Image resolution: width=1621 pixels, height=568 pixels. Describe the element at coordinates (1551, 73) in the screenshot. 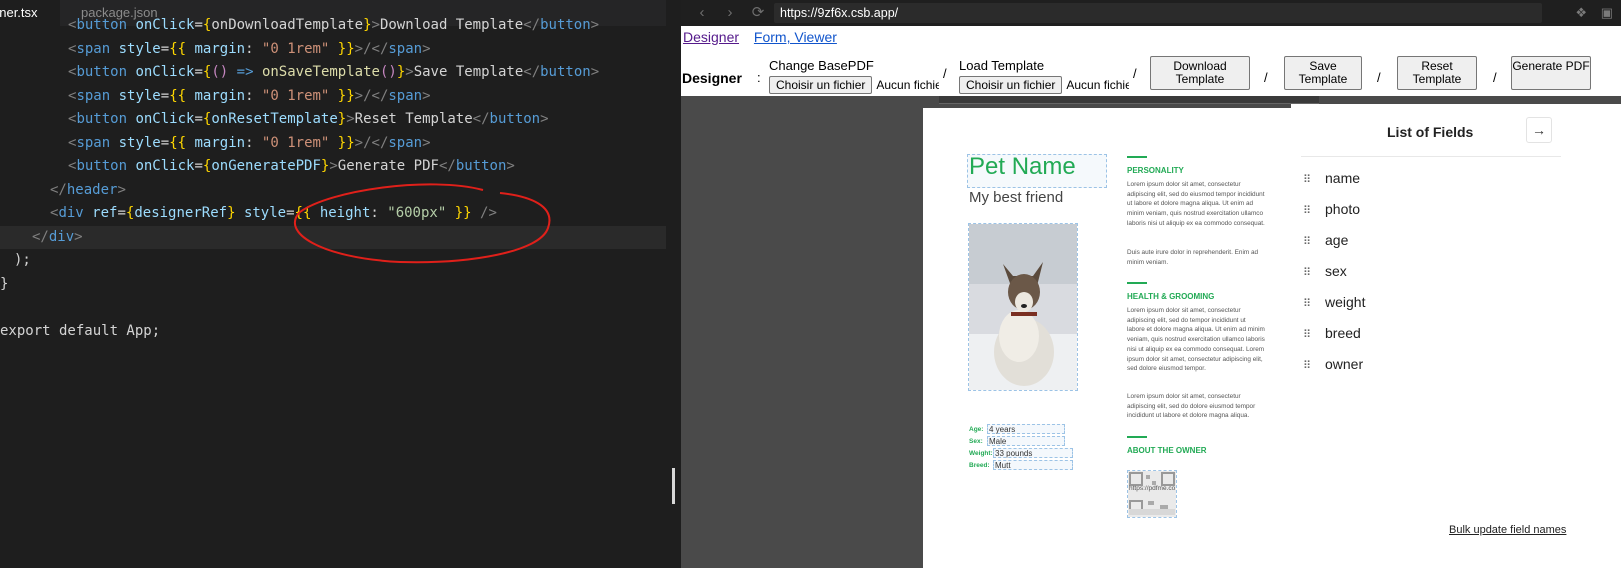

I see `generate-pdf-button: Generate PDF` at that location.